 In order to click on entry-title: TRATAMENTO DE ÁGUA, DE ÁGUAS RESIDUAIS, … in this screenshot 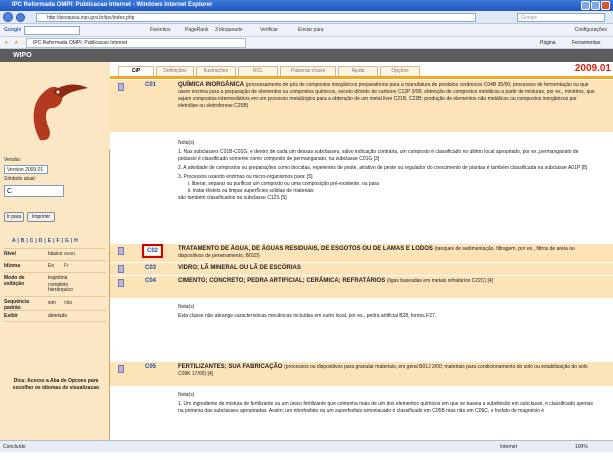, I will do `click(305, 249)`.